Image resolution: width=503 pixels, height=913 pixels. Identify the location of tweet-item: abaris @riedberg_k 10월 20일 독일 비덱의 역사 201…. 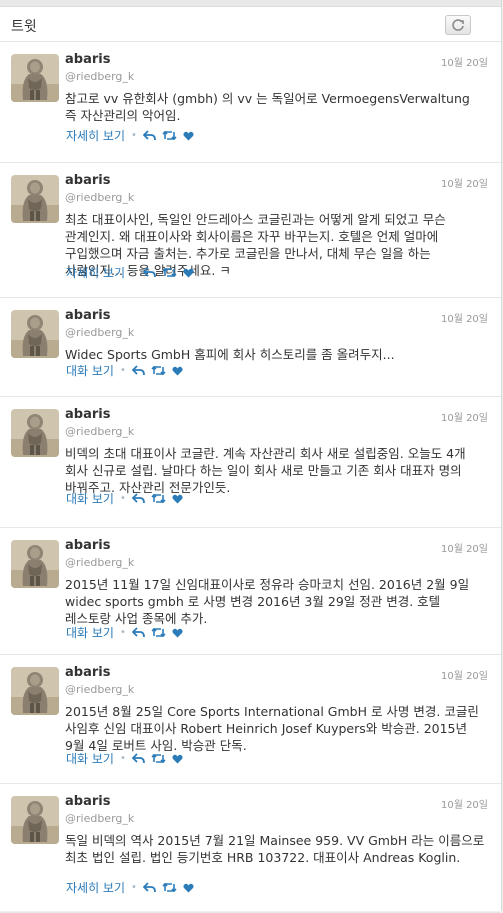
(250, 848).